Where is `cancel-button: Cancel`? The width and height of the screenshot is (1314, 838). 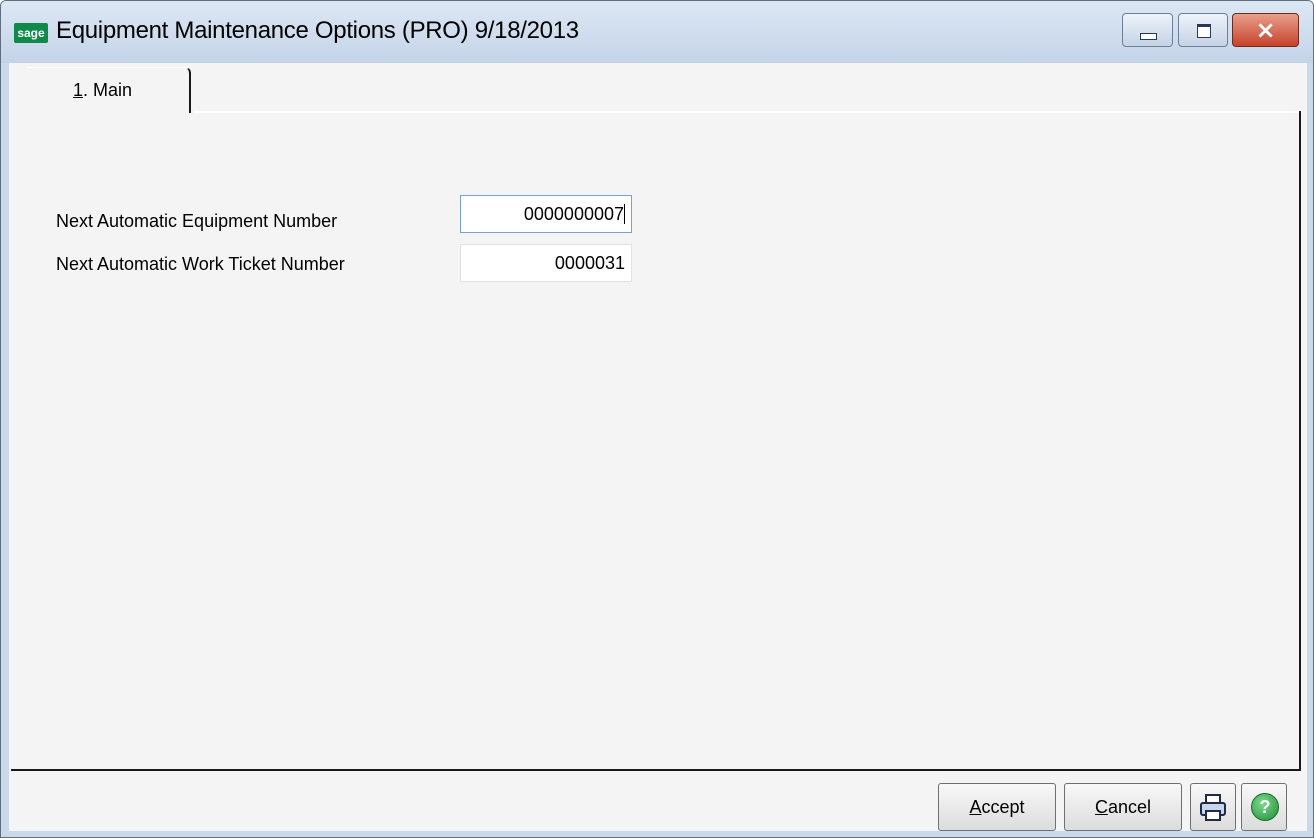
cancel-button: Cancel is located at coordinates (1123, 807).